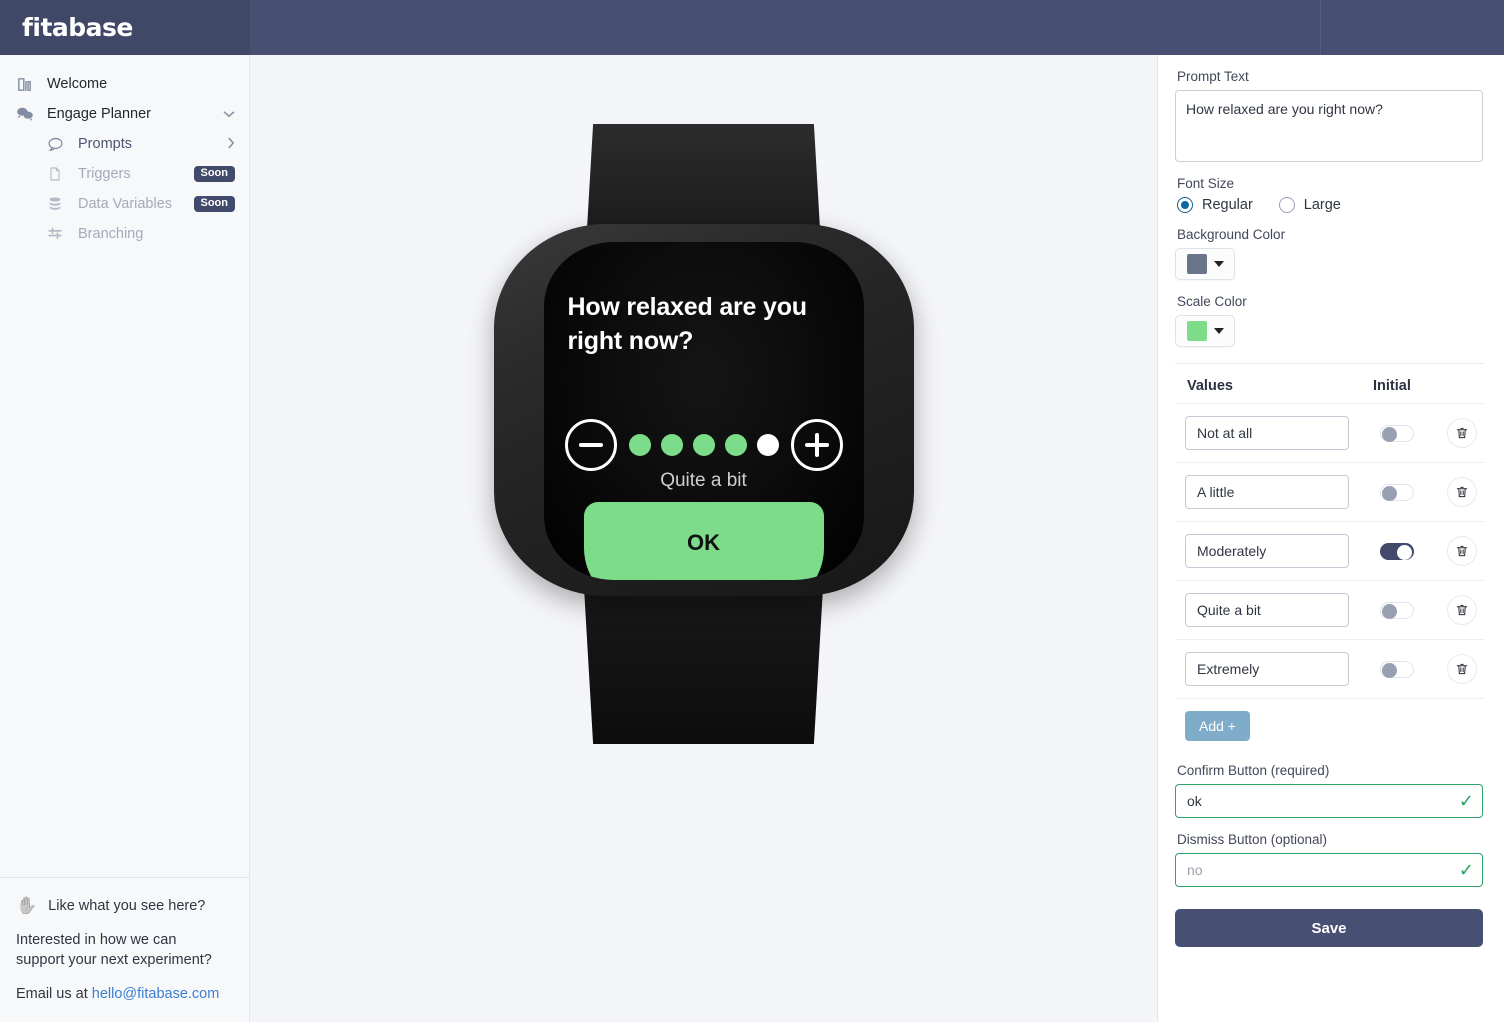 Image resolution: width=1504 pixels, height=1022 pixels. I want to click on column-header-values: Values, so click(1210, 386).